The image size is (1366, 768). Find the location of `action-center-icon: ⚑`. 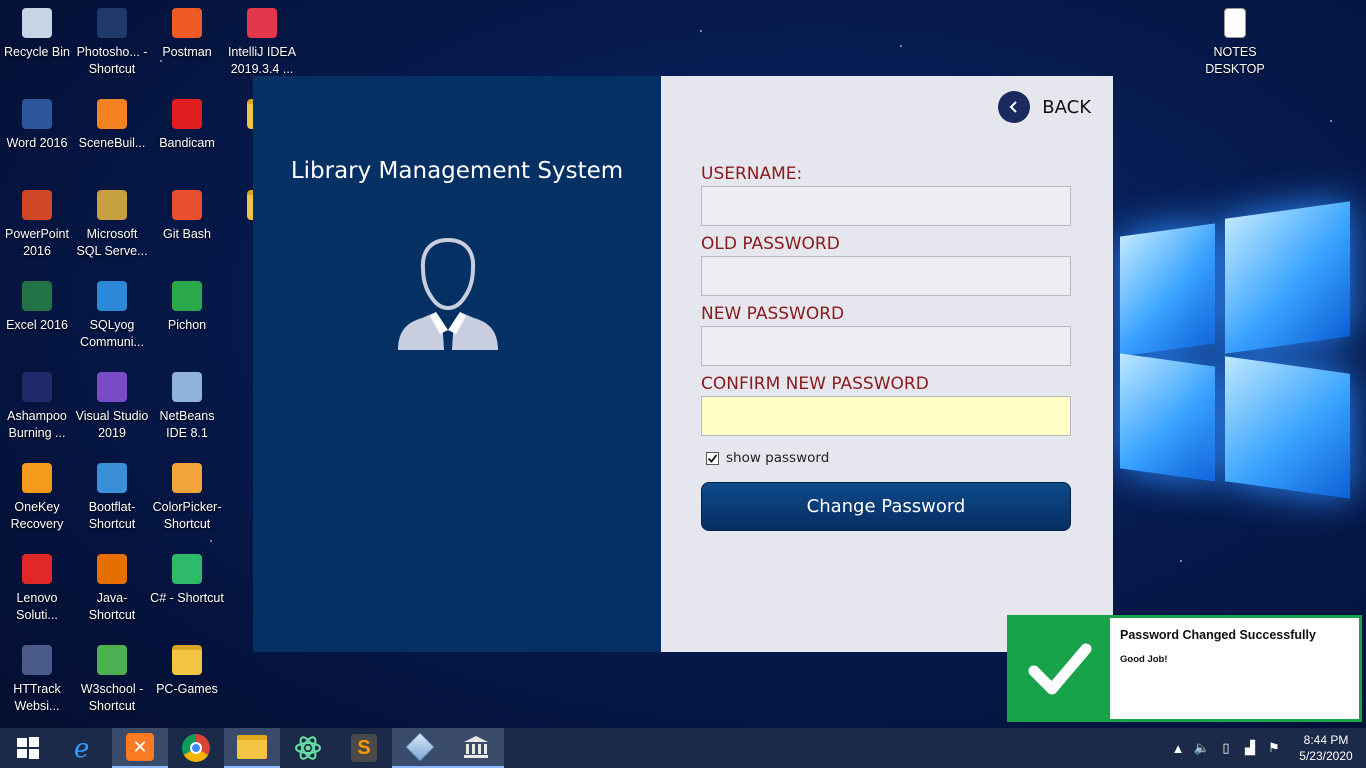

action-center-icon: ⚑ is located at coordinates (1274, 748).